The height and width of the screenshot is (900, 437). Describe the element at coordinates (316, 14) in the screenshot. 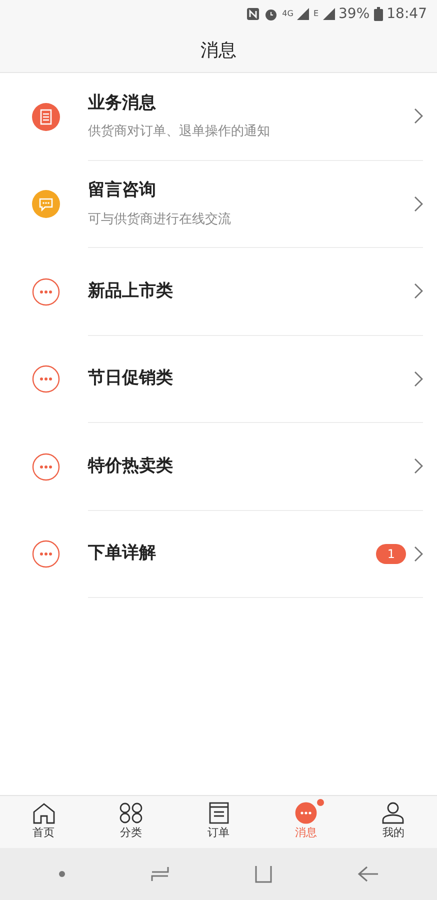

I see `network-label: E` at that location.